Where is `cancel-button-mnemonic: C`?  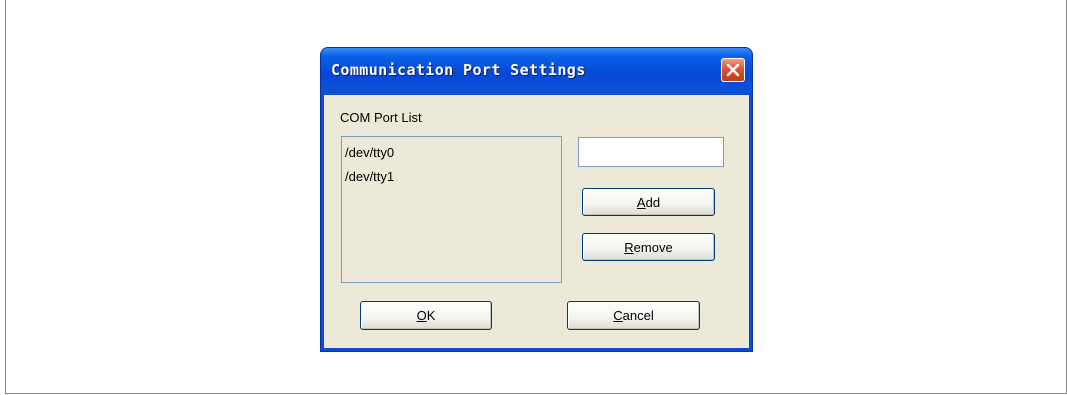 cancel-button-mnemonic: C is located at coordinates (618, 315).